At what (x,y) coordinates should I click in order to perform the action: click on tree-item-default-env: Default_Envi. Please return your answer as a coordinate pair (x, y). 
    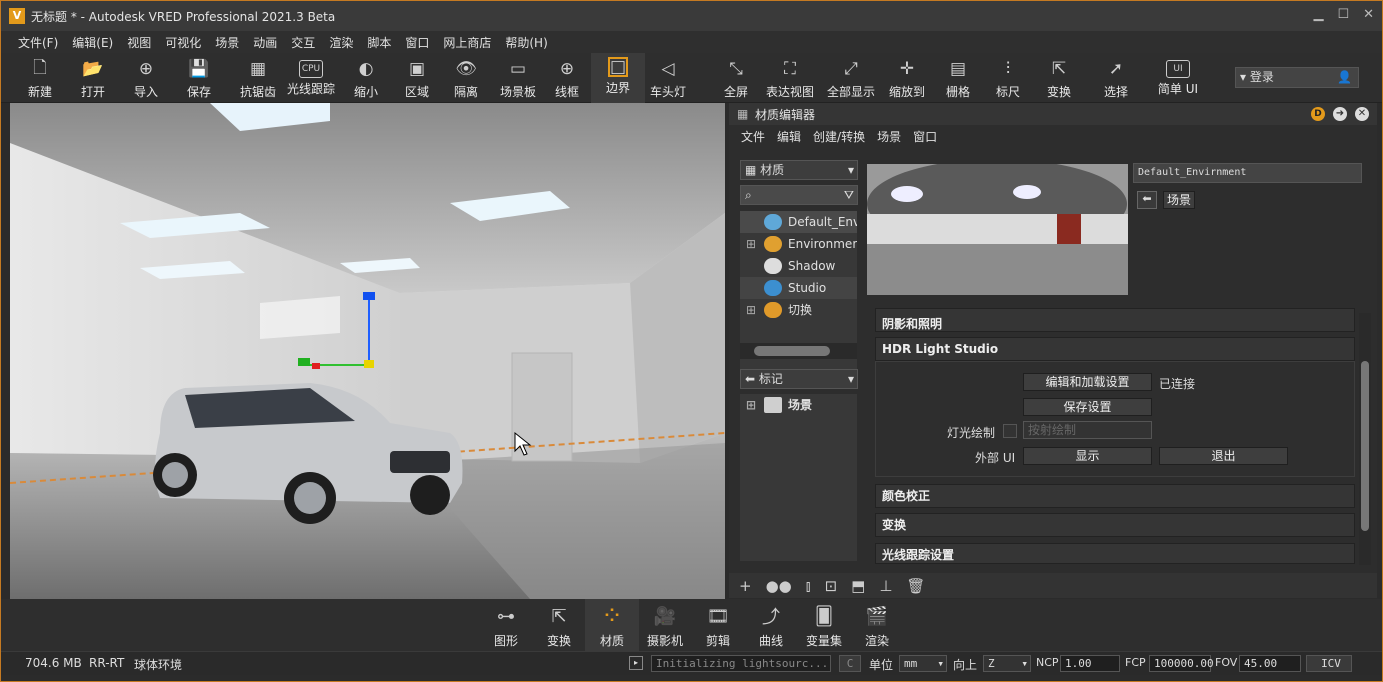
    Looking at the image, I should click on (798, 222).